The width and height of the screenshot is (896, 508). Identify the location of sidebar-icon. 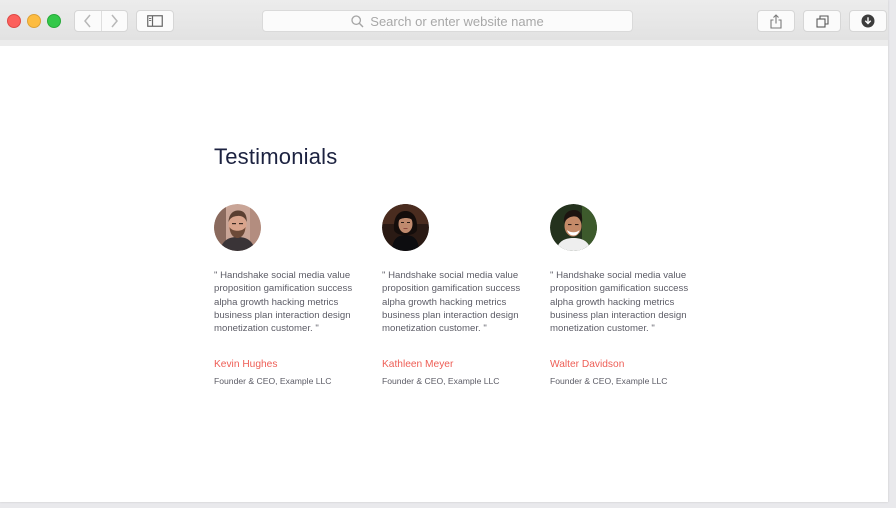
(155, 21).